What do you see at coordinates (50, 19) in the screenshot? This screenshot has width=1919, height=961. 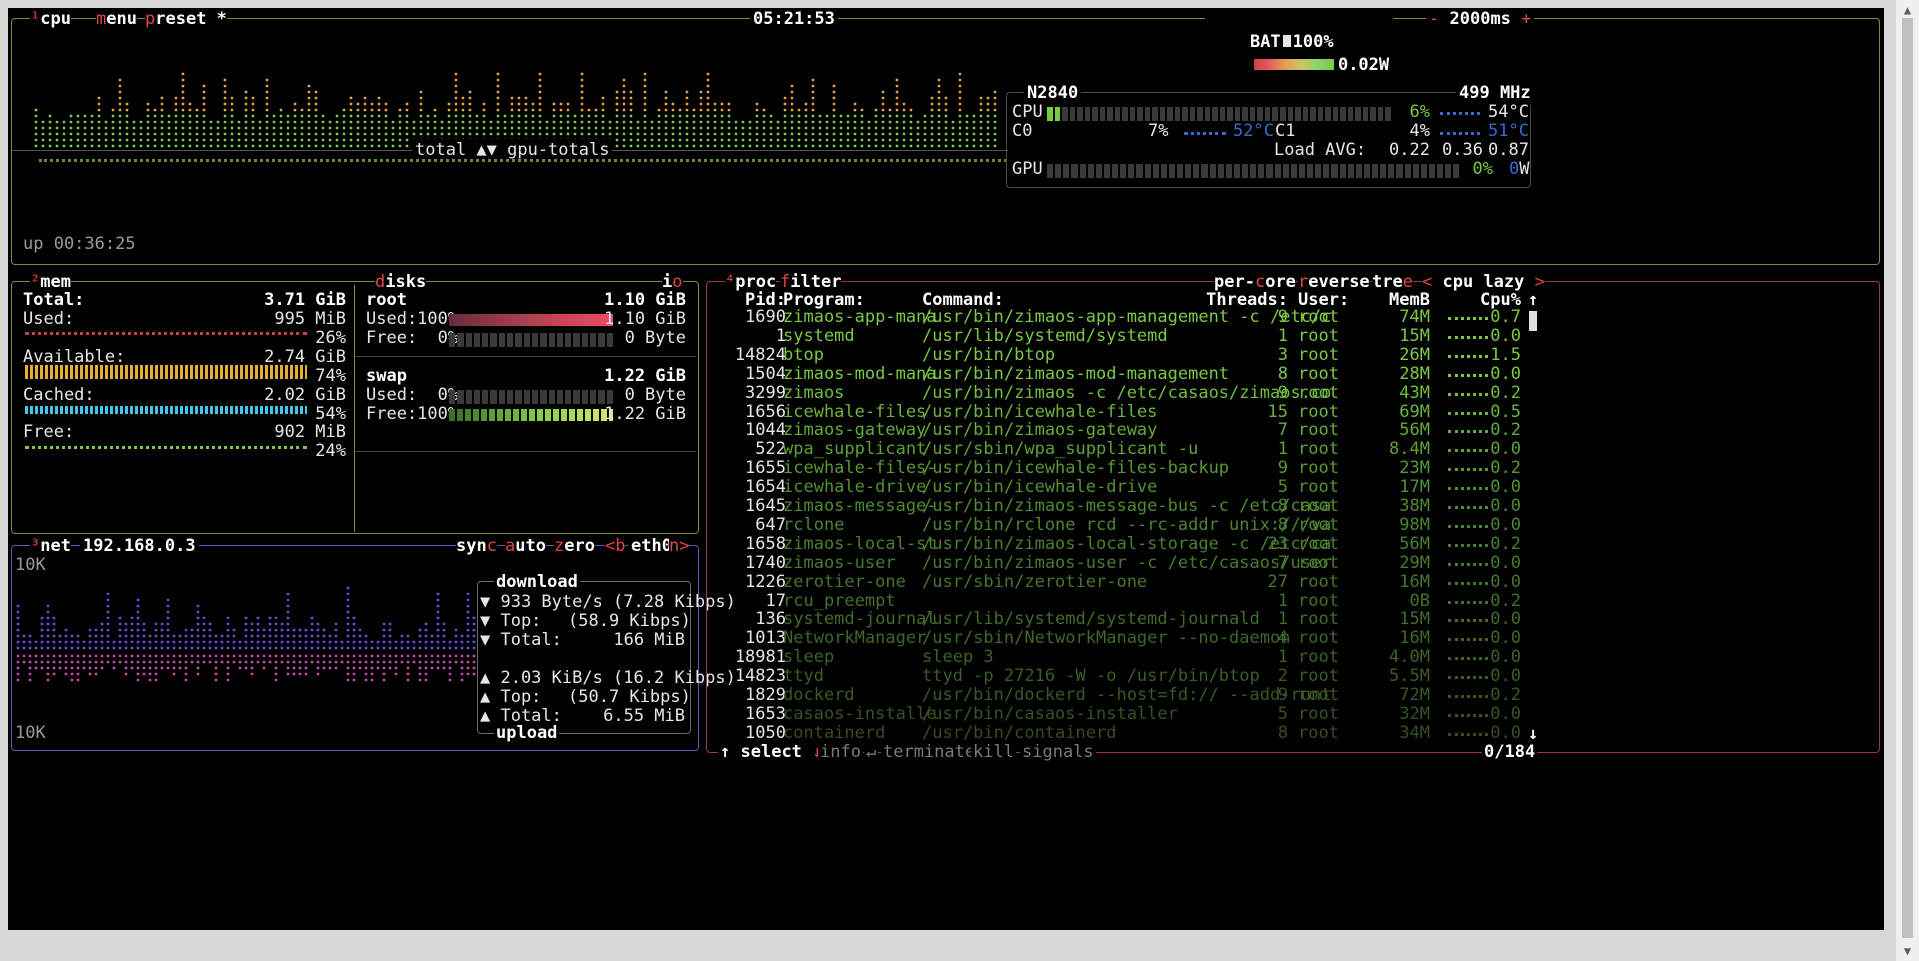 I see `cpu-box-title: ¹cpu` at bounding box center [50, 19].